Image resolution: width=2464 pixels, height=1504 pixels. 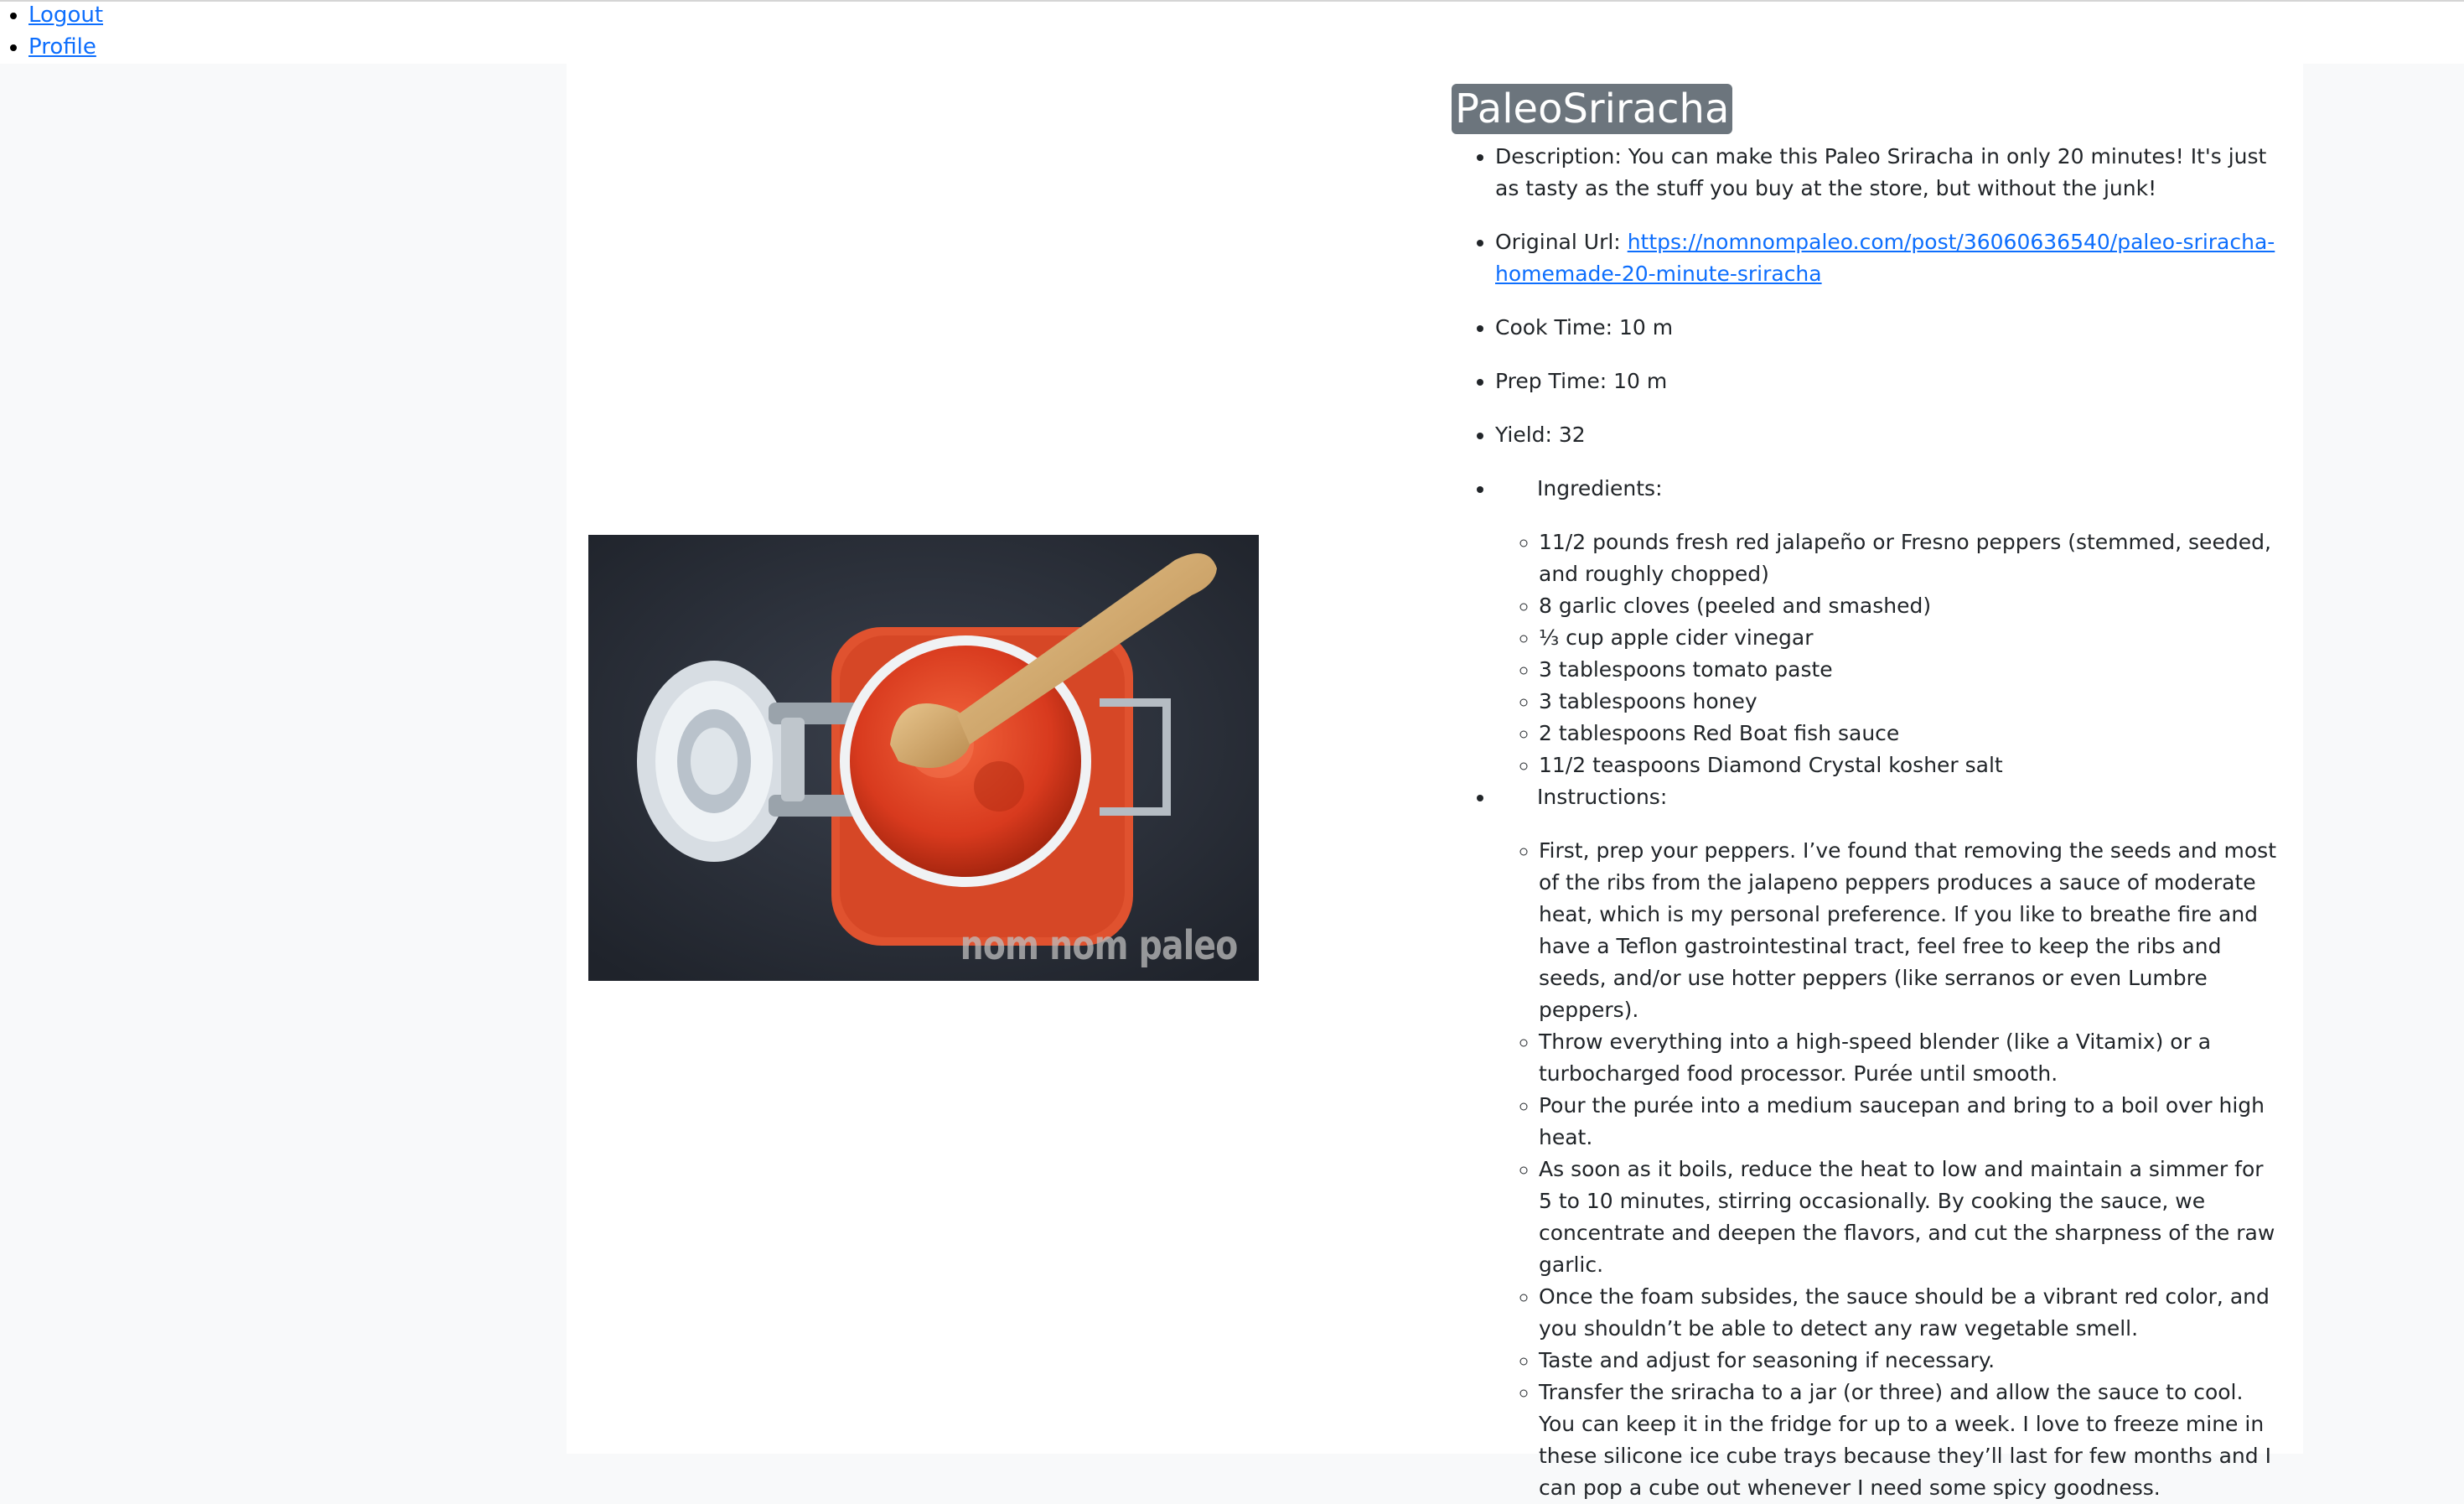 I want to click on prep-time-field: Prep Time: 10 m, so click(x=1888, y=381).